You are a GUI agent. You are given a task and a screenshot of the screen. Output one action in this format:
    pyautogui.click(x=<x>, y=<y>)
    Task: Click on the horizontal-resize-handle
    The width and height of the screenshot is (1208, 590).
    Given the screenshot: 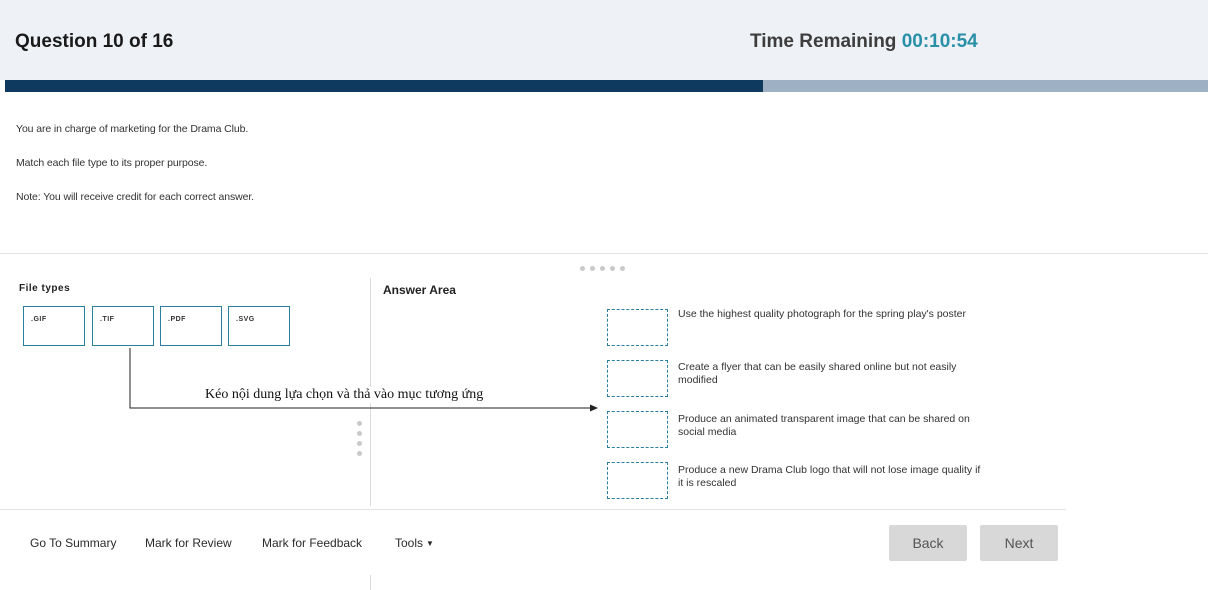 What is the action you would take?
    pyautogui.click(x=602, y=268)
    